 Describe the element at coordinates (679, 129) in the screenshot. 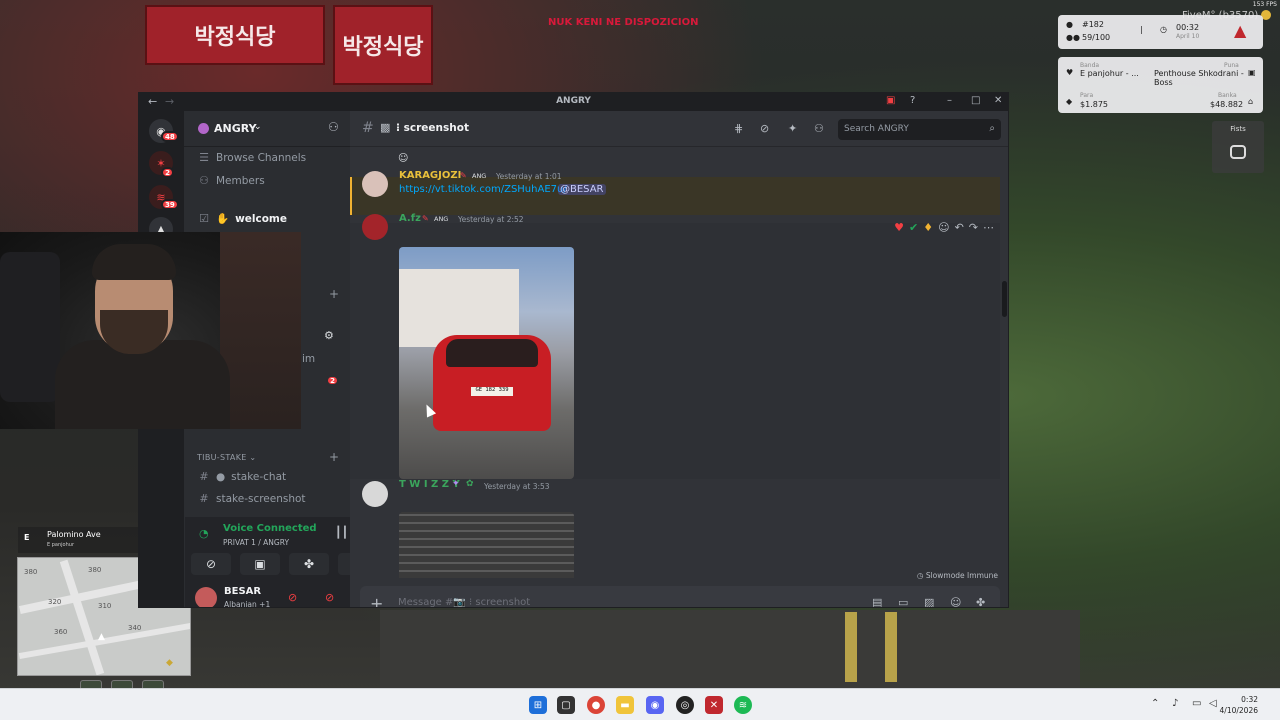

I see `chat-header: # ▩ ⁝ screenshot ⋕ ⊘ ✦ ⚇ Search ANGRY ⌕` at that location.